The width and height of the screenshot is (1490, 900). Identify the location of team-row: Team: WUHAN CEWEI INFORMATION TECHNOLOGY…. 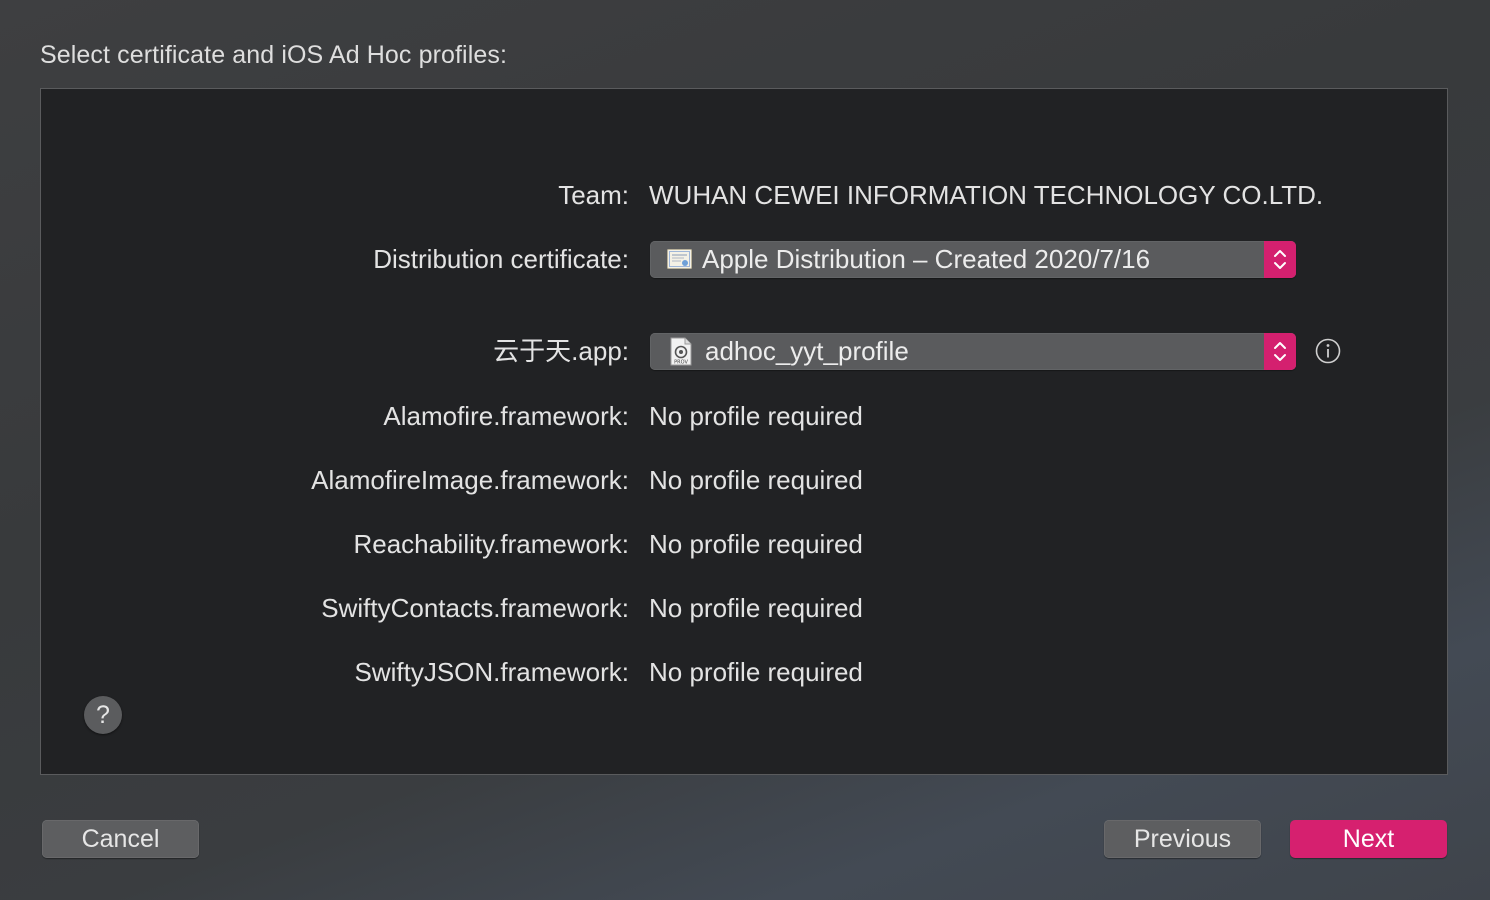
(744, 195).